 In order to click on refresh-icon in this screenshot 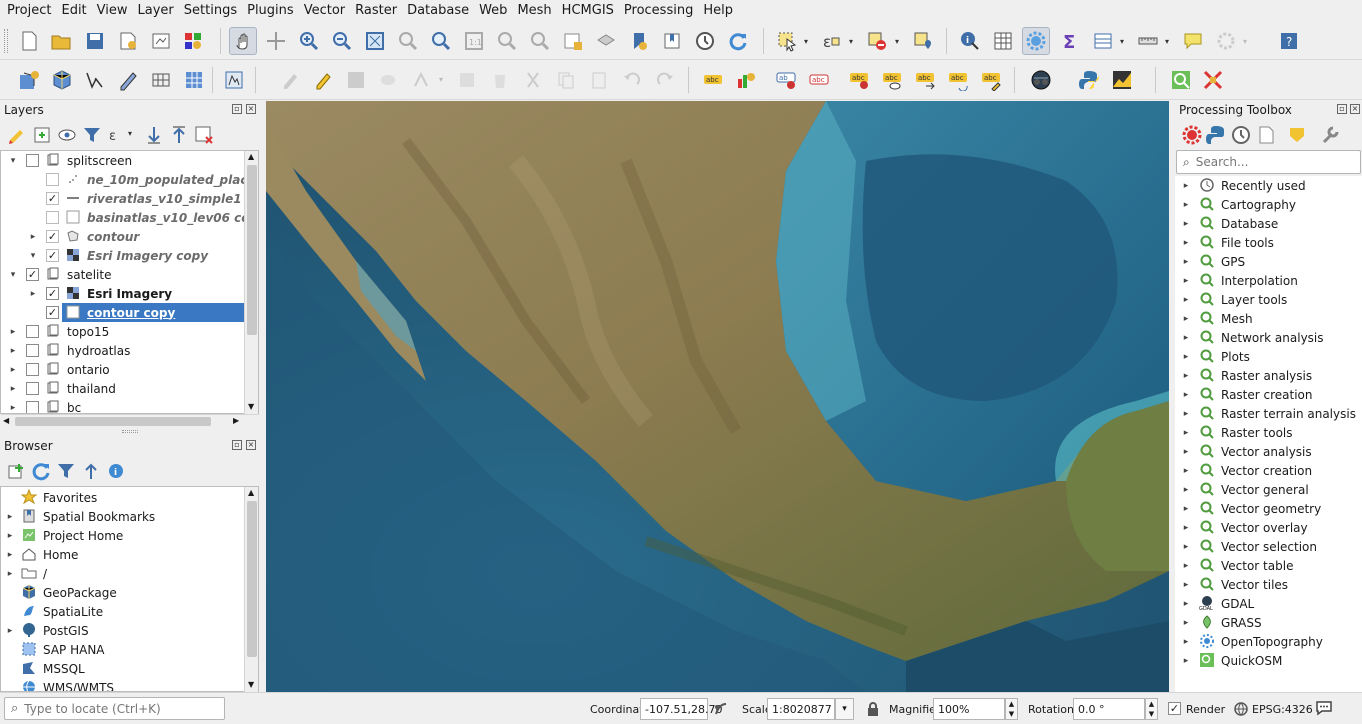, I will do `click(738, 41)`.